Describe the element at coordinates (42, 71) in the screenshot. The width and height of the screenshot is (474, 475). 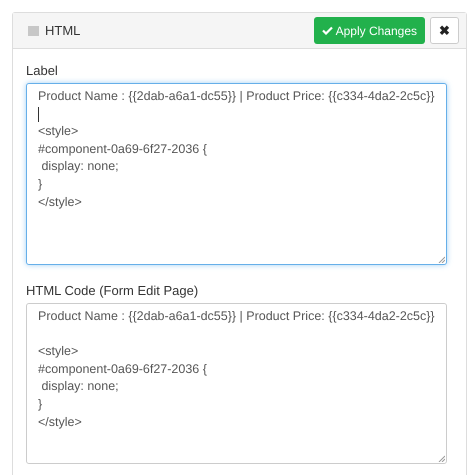
I see `field-label: Label` at that location.